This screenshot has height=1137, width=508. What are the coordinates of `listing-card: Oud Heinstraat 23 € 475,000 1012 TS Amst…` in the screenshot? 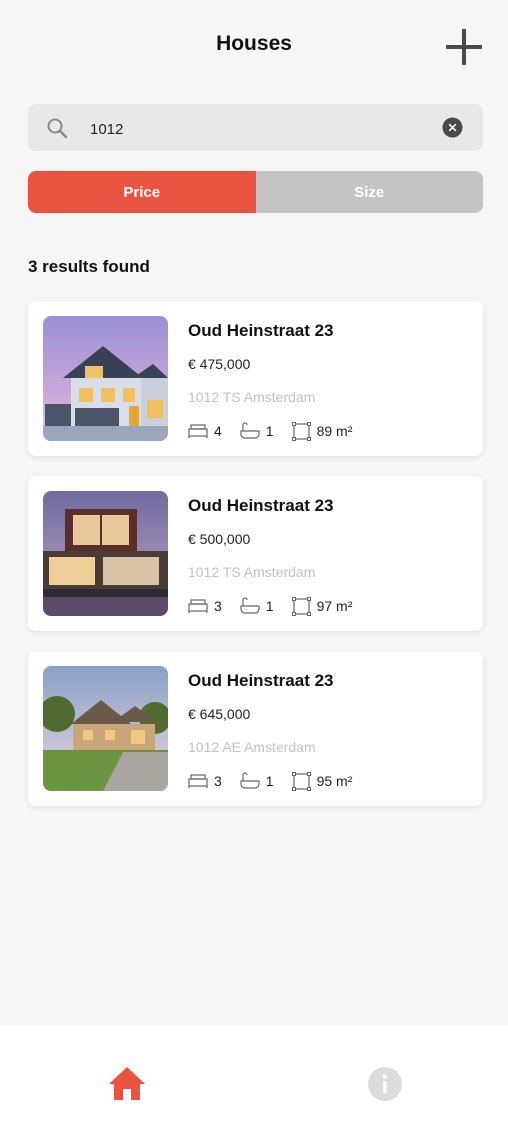 It's located at (255, 378).